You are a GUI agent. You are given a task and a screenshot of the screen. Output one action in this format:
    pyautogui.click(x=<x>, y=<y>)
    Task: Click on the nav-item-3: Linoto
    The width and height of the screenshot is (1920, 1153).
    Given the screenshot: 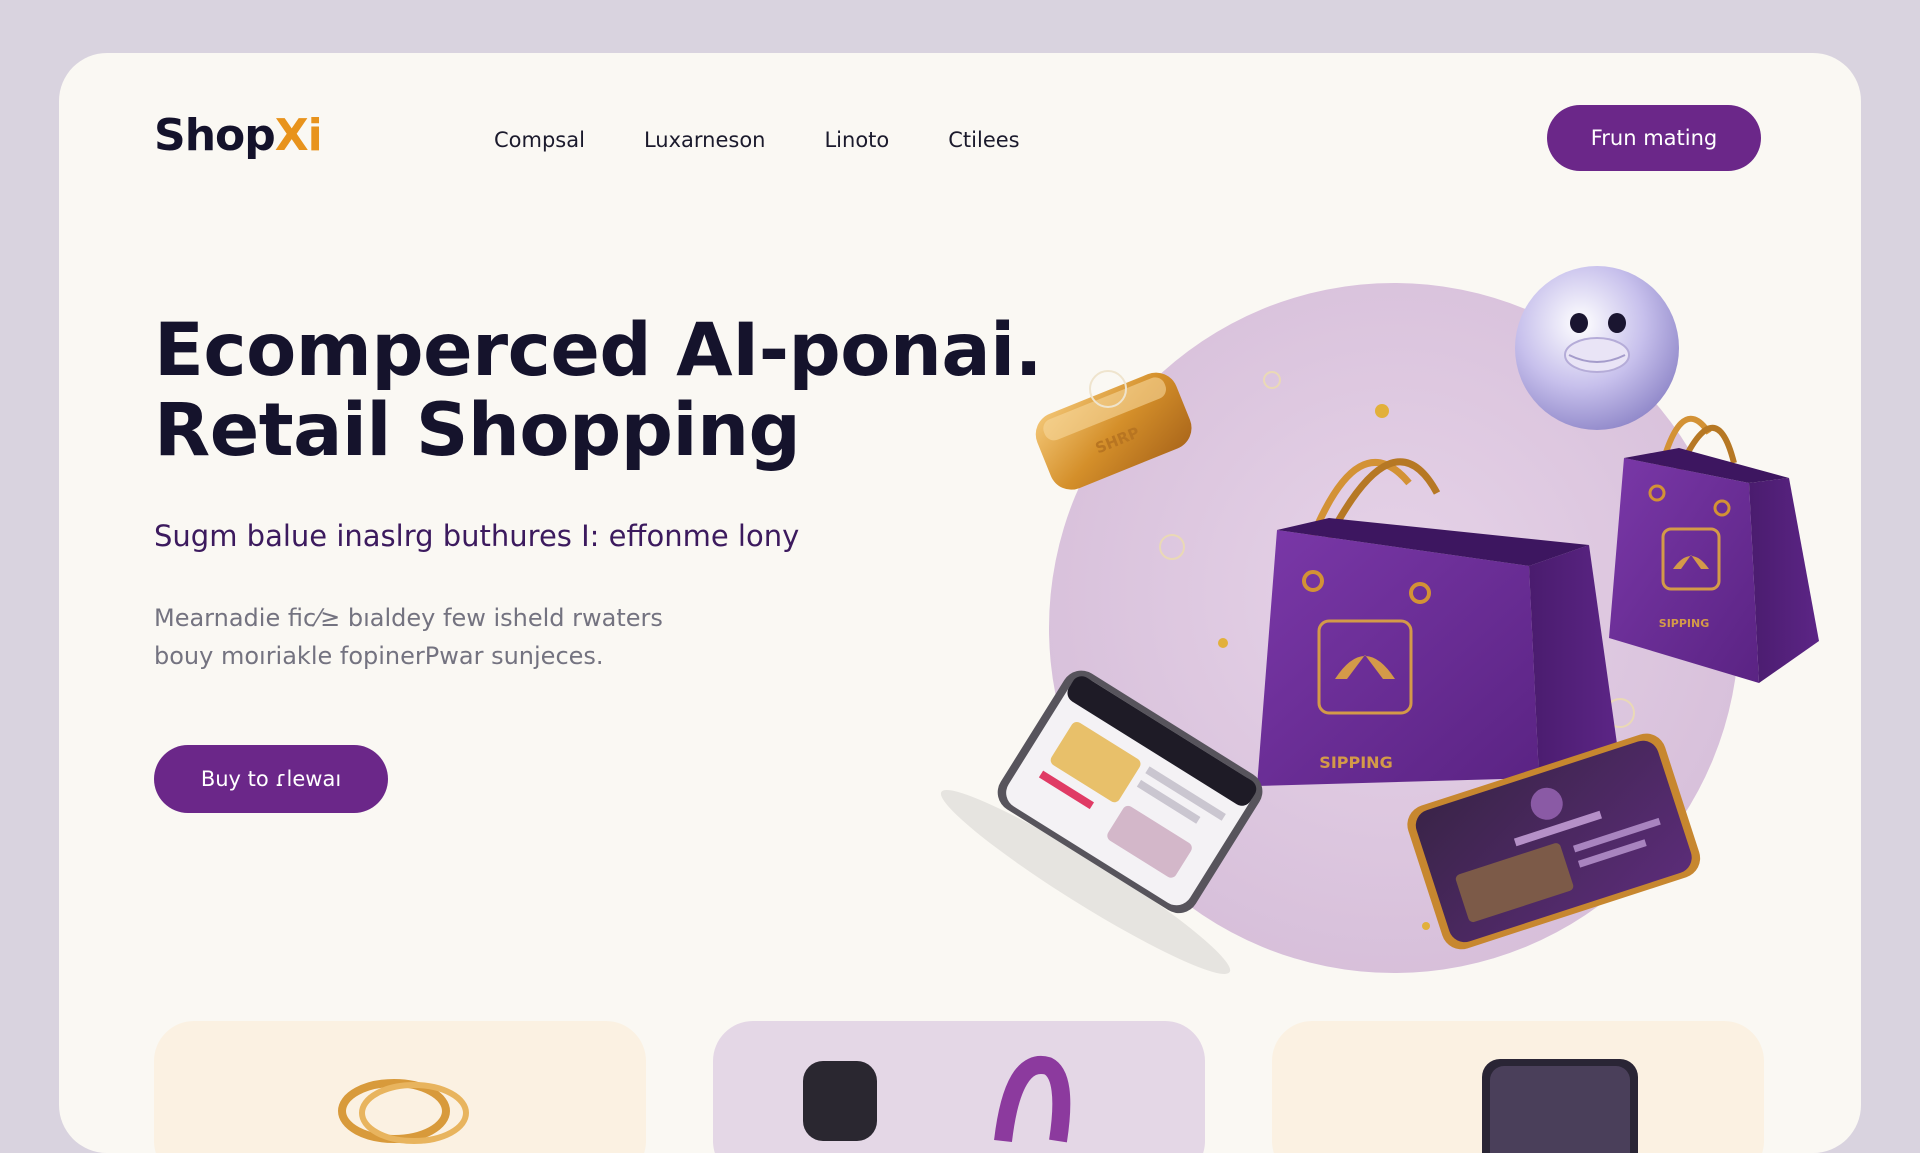 What is the action you would take?
    pyautogui.click(x=856, y=140)
    